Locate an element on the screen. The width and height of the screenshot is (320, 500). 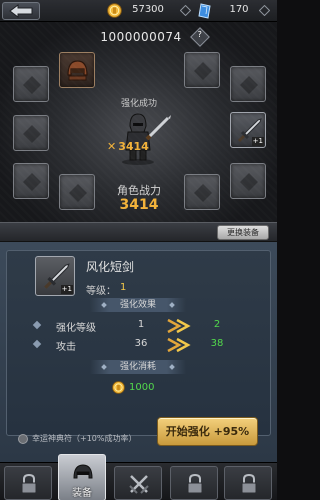
stat-label: 强化等级 is located at coordinates (76, 328).